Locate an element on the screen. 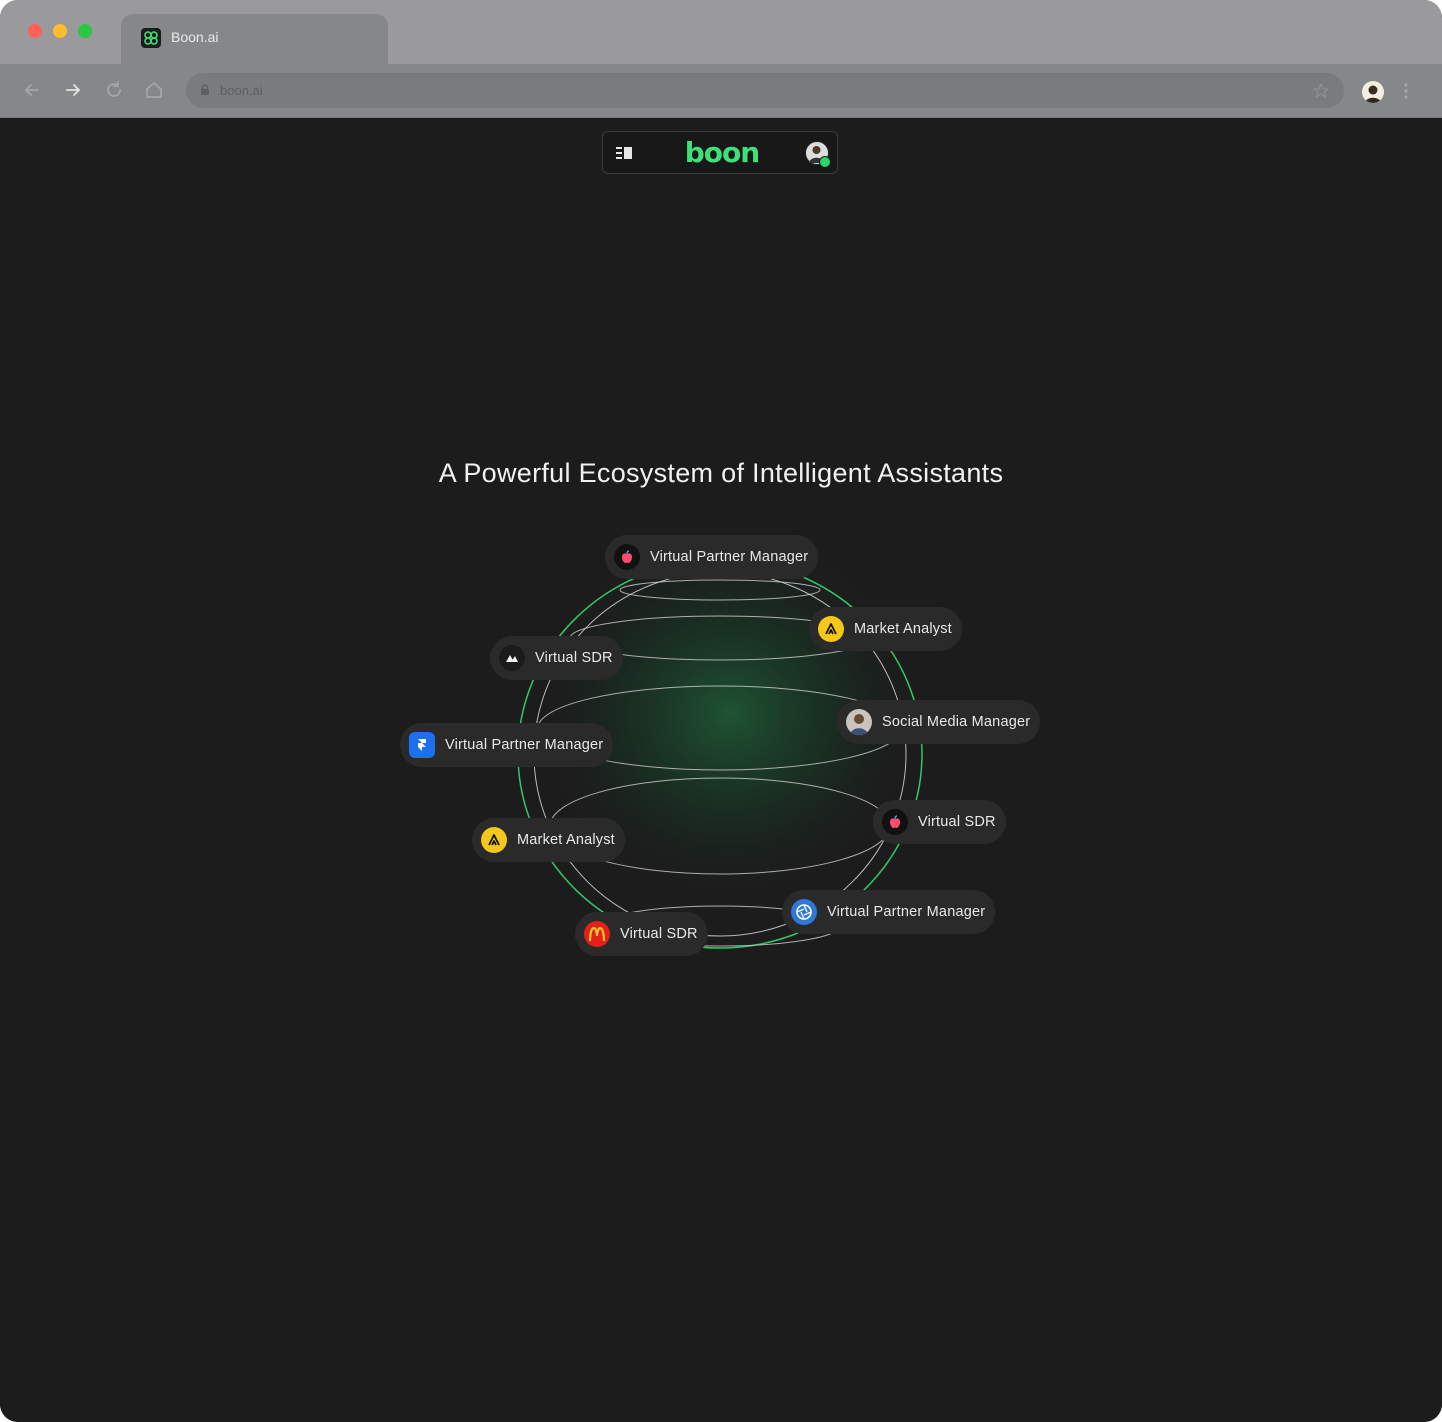 This screenshot has height=1422, width=1442. assistant-label: Social Media Manager is located at coordinates (956, 722).